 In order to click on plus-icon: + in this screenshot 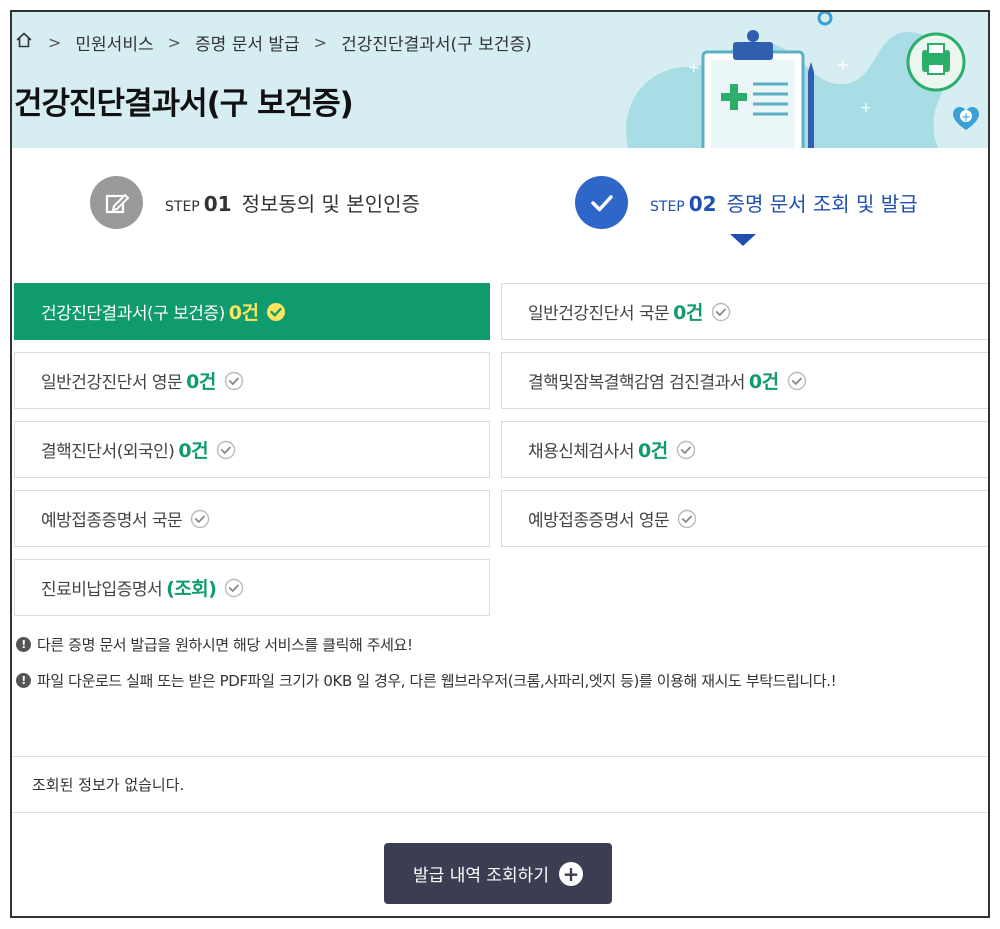, I will do `click(570, 873)`.